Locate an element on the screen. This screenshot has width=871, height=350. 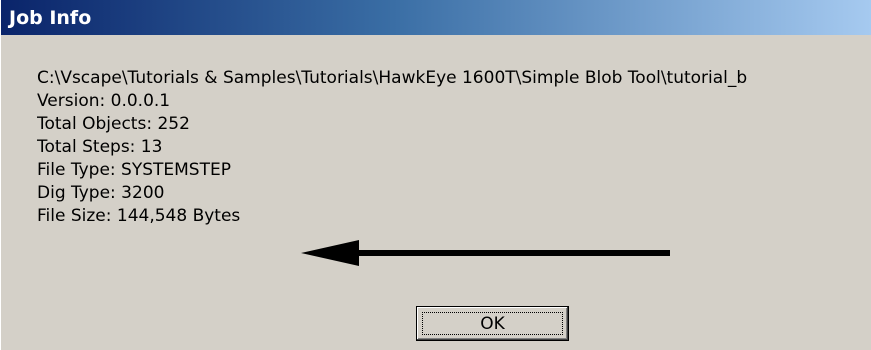
title-bar: Job Info is located at coordinates (436, 17).